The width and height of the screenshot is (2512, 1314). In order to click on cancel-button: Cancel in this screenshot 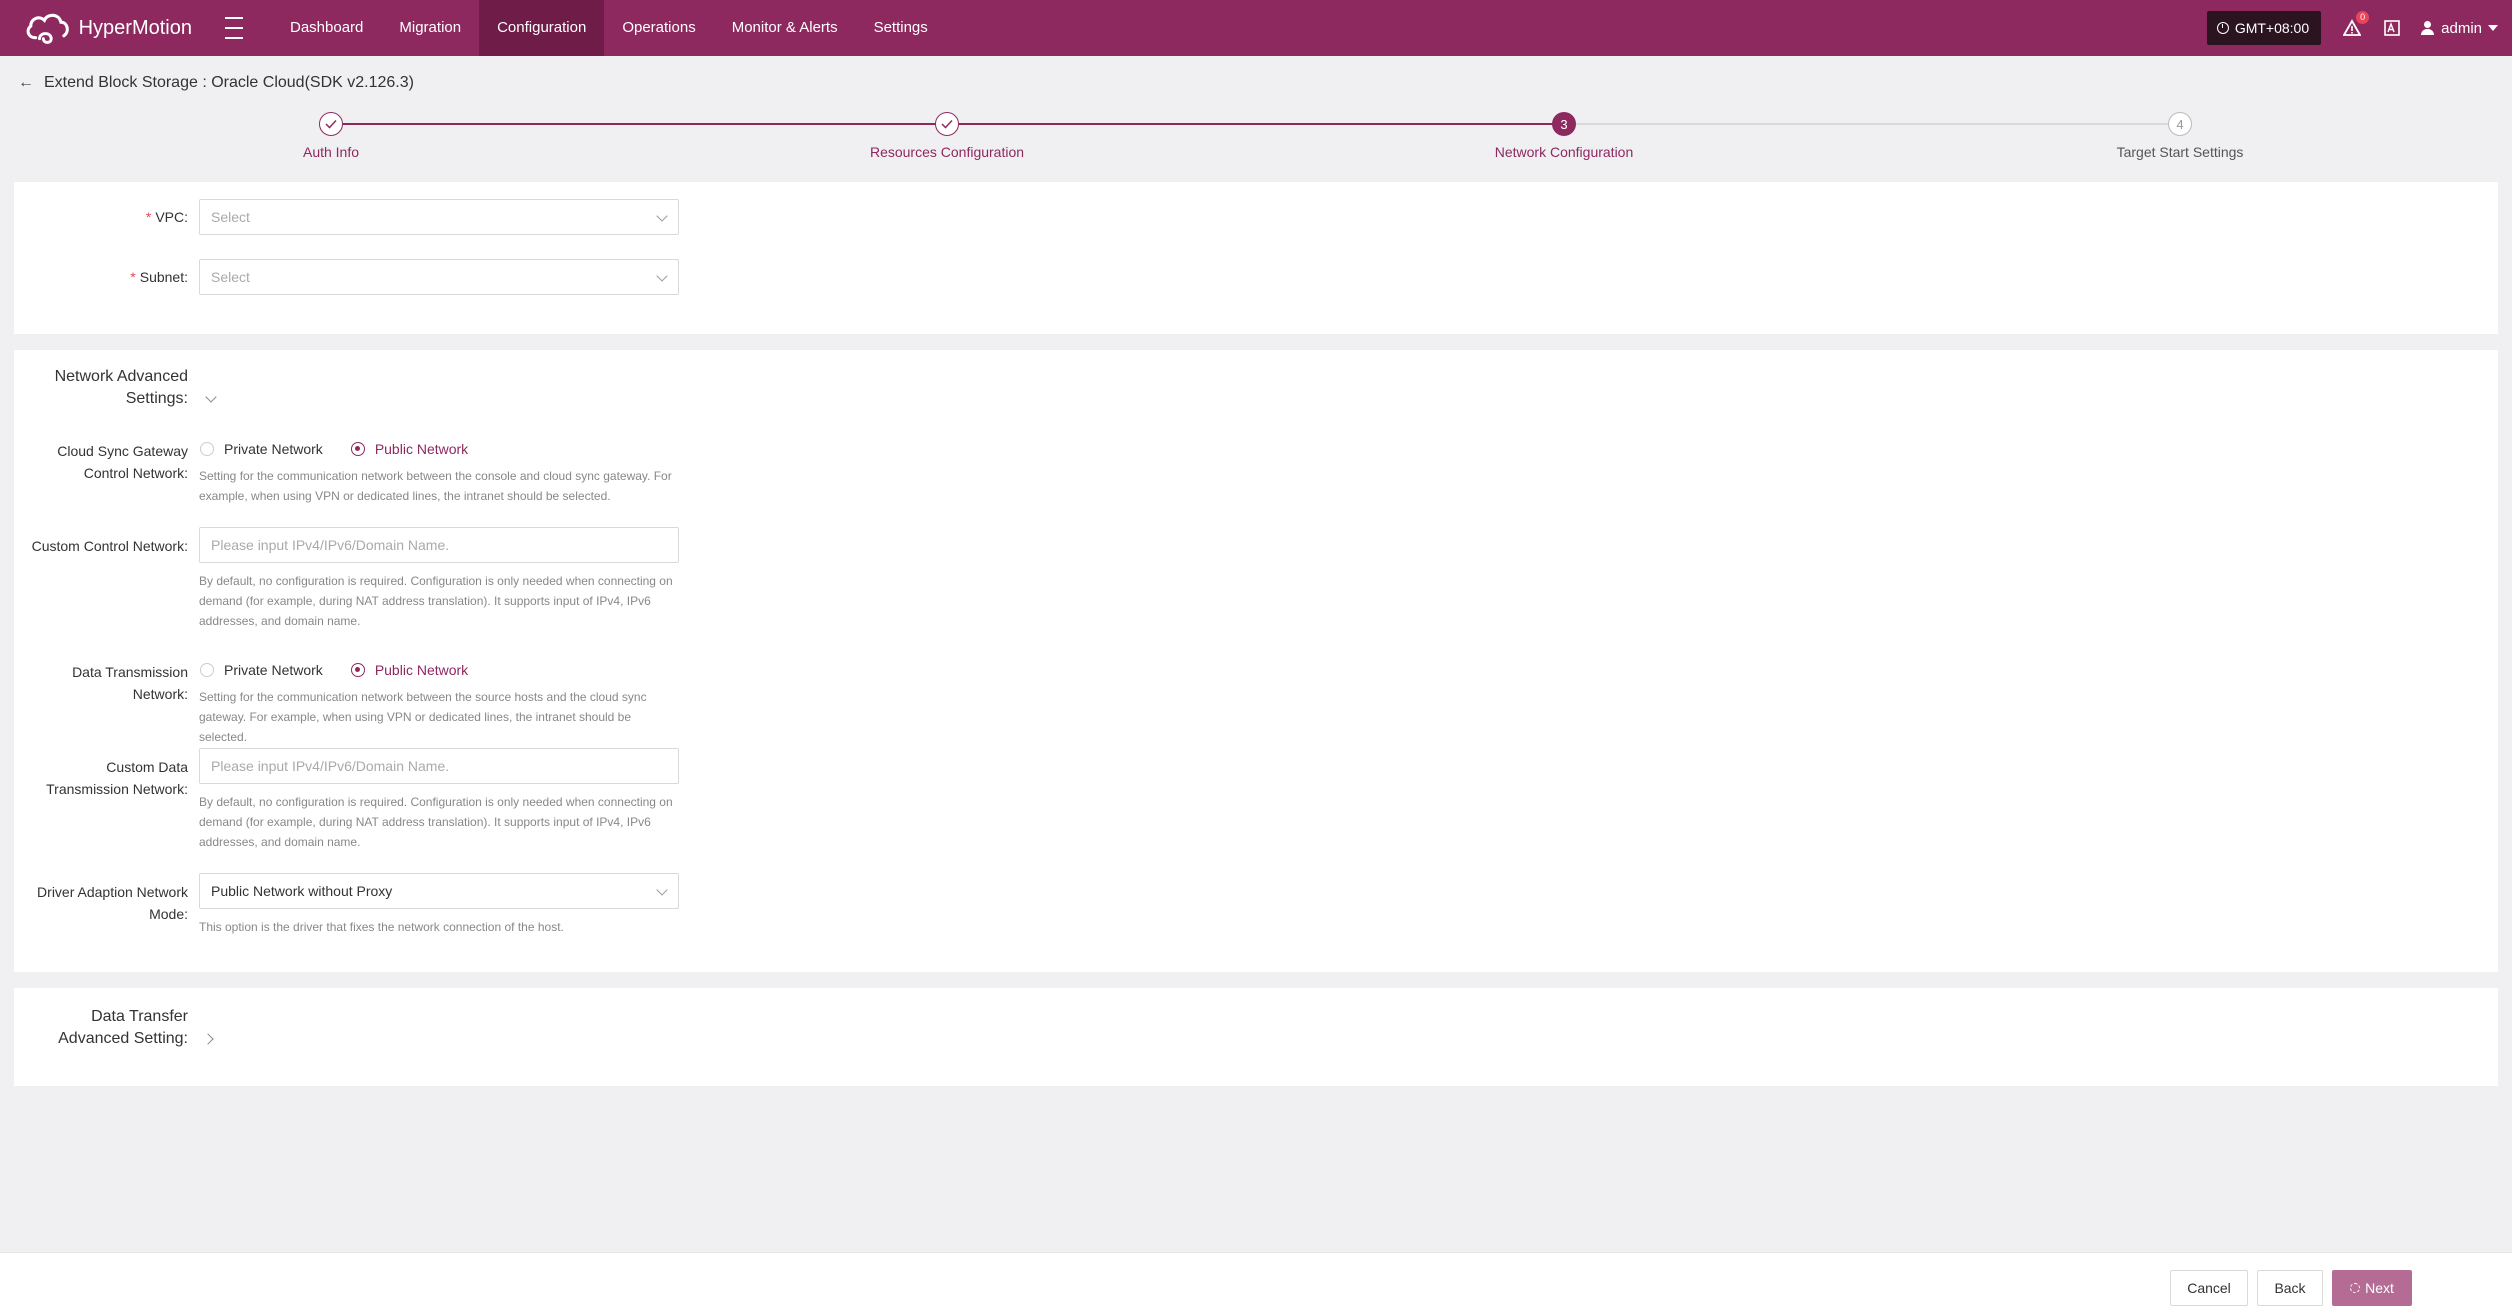, I will do `click(2209, 1288)`.